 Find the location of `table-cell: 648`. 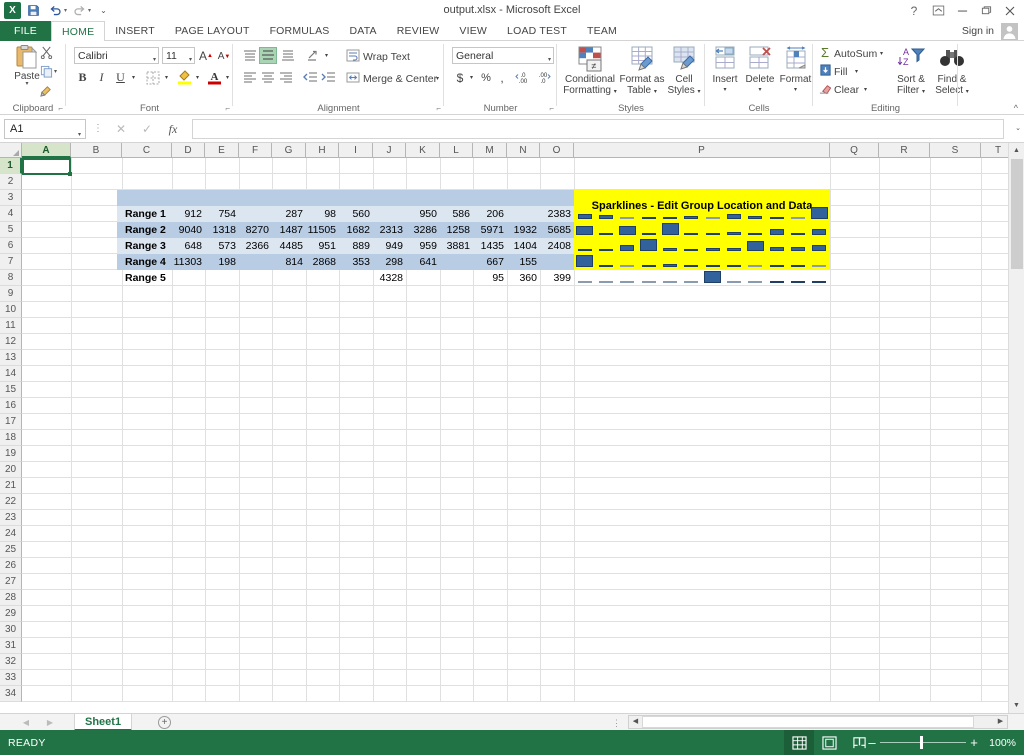

table-cell: 648 is located at coordinates (188, 246).